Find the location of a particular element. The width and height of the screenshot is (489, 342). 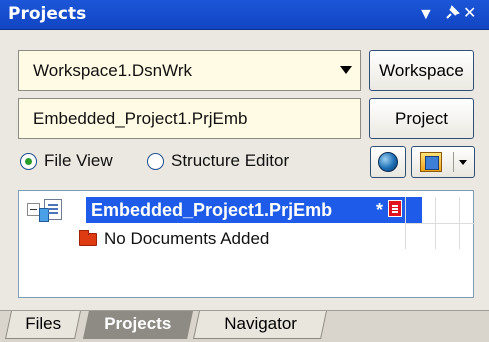

radio-structure-editor-label: Structure Editor is located at coordinates (230, 160).